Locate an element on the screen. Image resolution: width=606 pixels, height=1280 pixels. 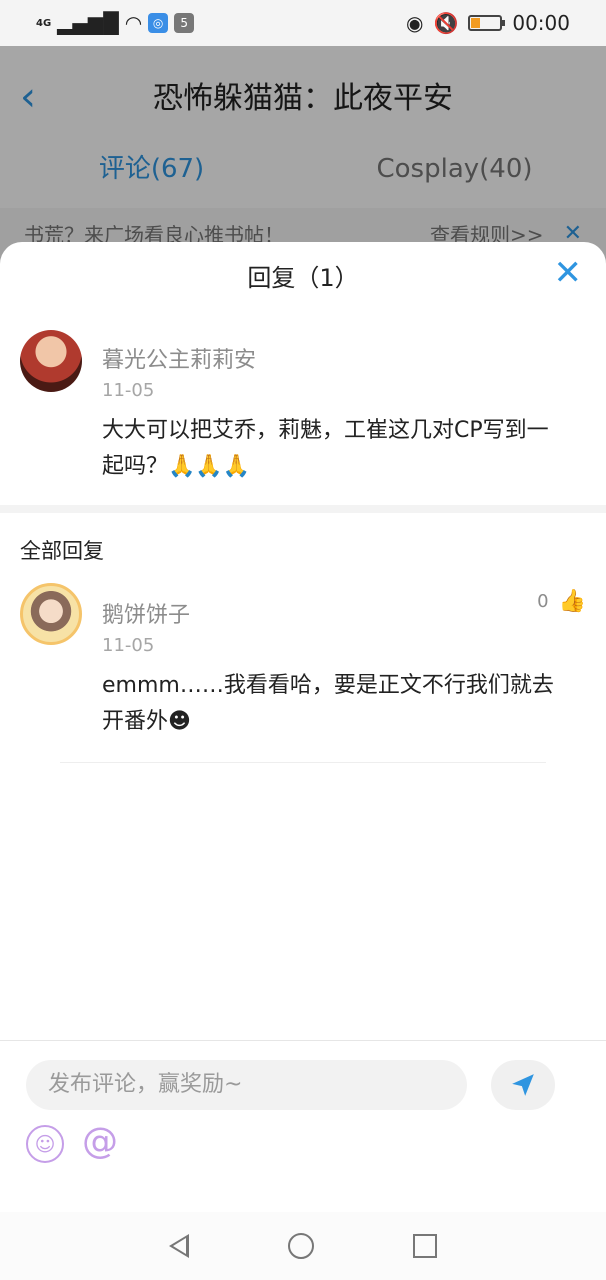
status-left: 4G ▂▄▆█ ◠ ◎ 5 is located at coordinates (115, 23).